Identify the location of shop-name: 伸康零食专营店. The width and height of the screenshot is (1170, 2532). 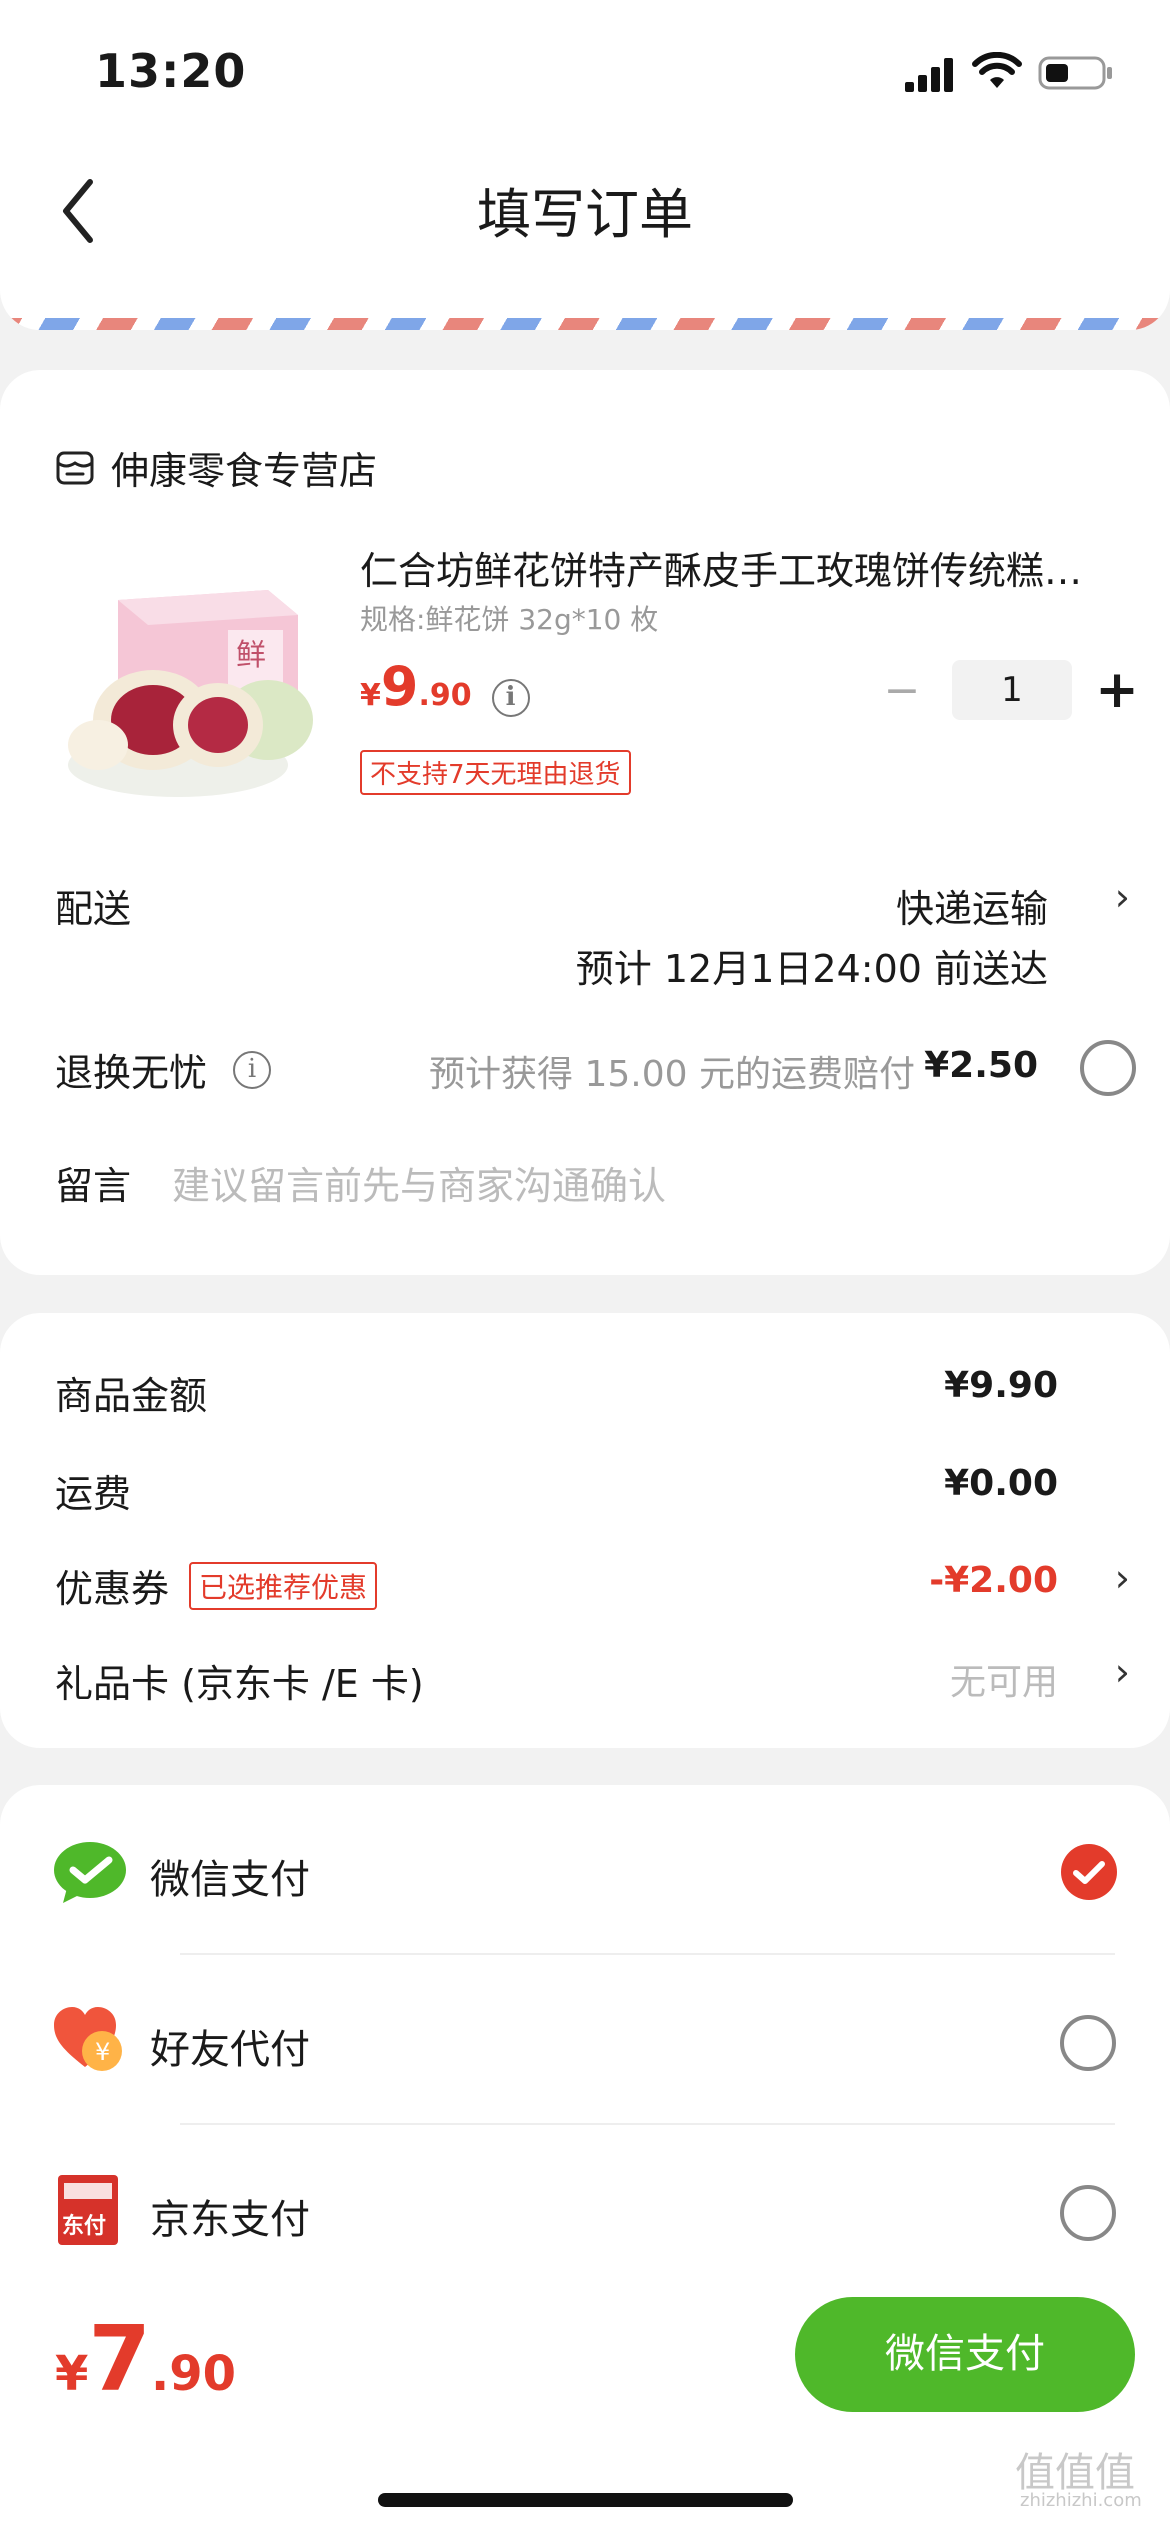
(244, 471).